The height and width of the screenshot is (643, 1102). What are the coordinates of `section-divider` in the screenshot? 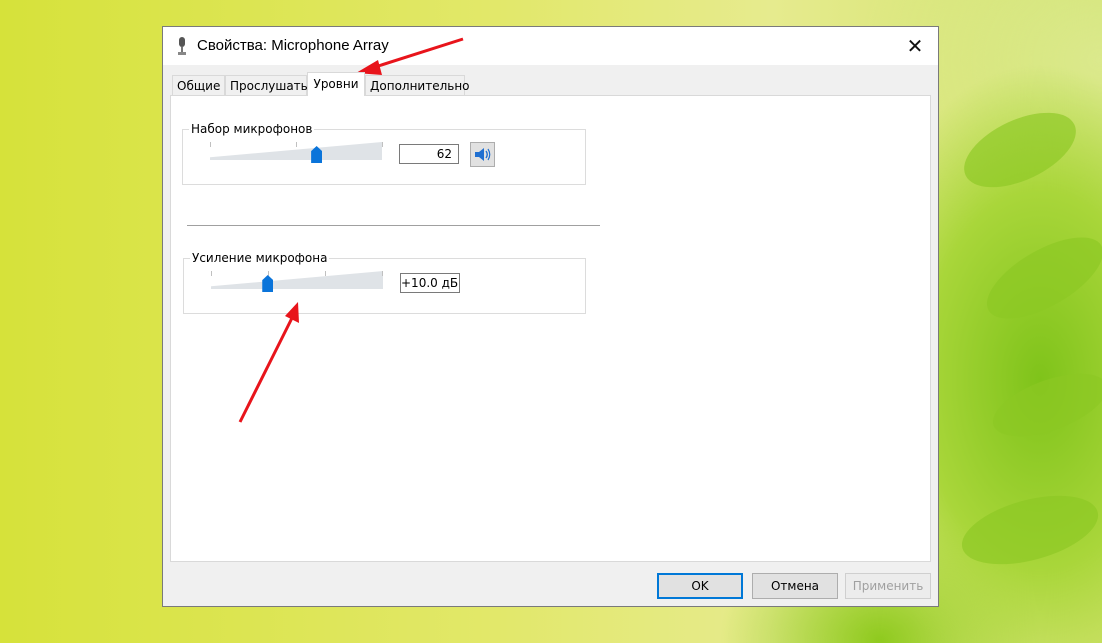 It's located at (393, 225).